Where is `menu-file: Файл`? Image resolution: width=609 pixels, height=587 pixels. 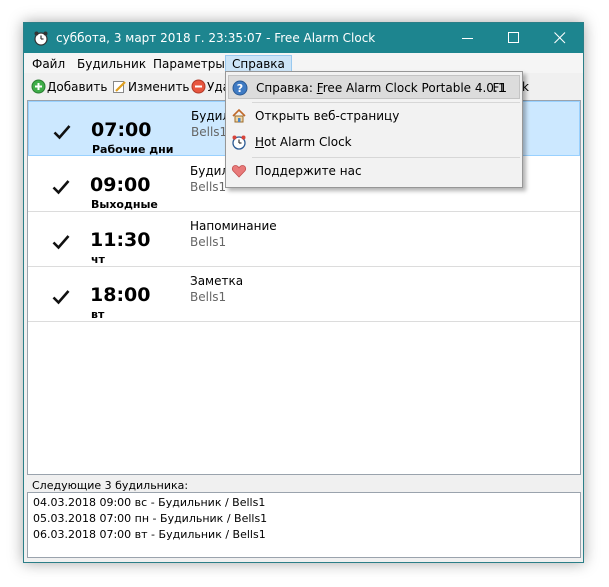
menu-file: Файл is located at coordinates (48, 63).